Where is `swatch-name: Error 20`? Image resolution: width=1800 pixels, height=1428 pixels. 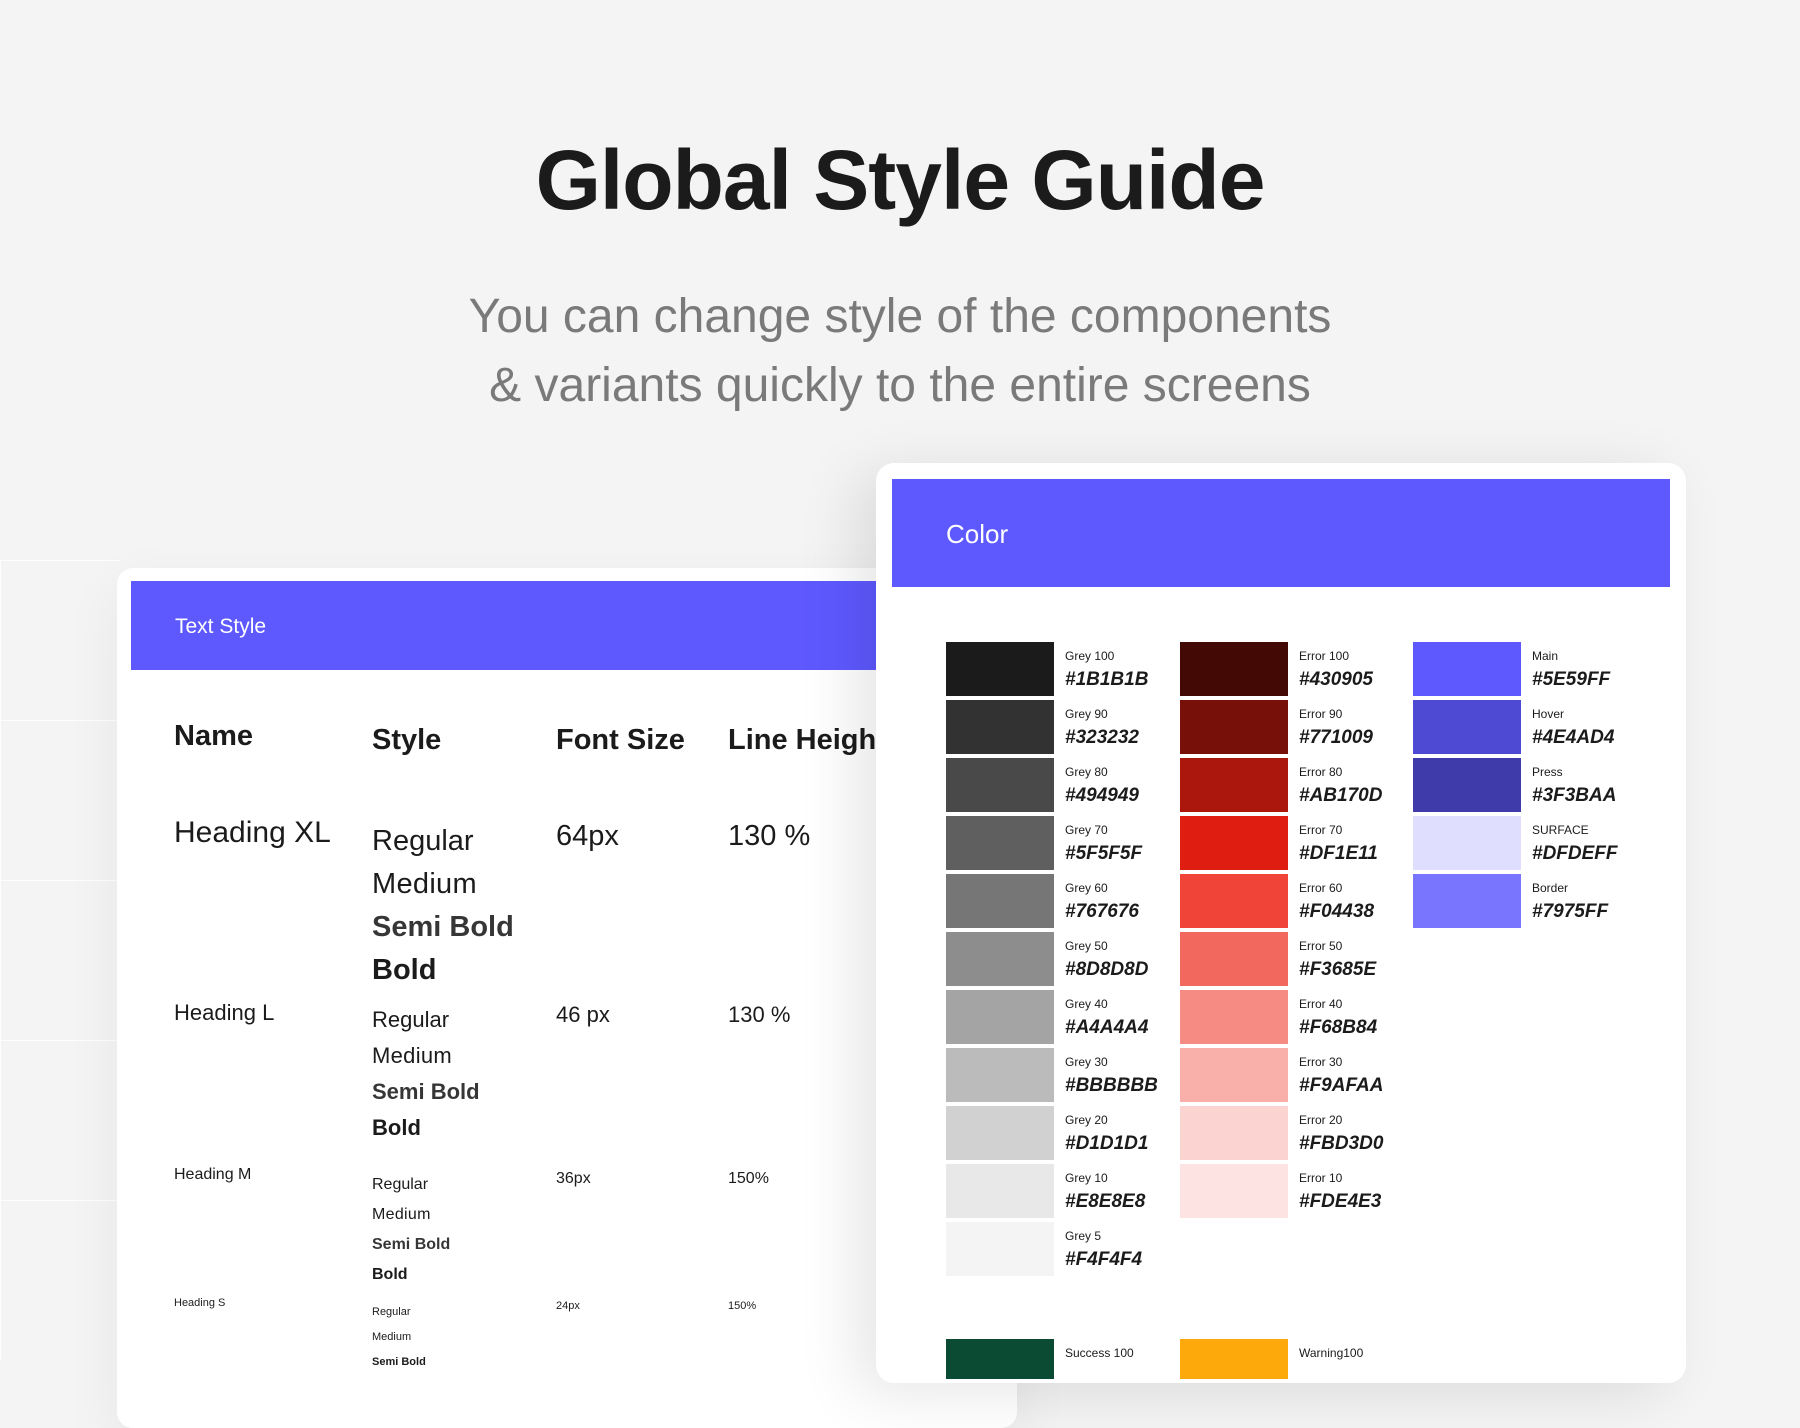
swatch-name: Error 20 is located at coordinates (1321, 1120).